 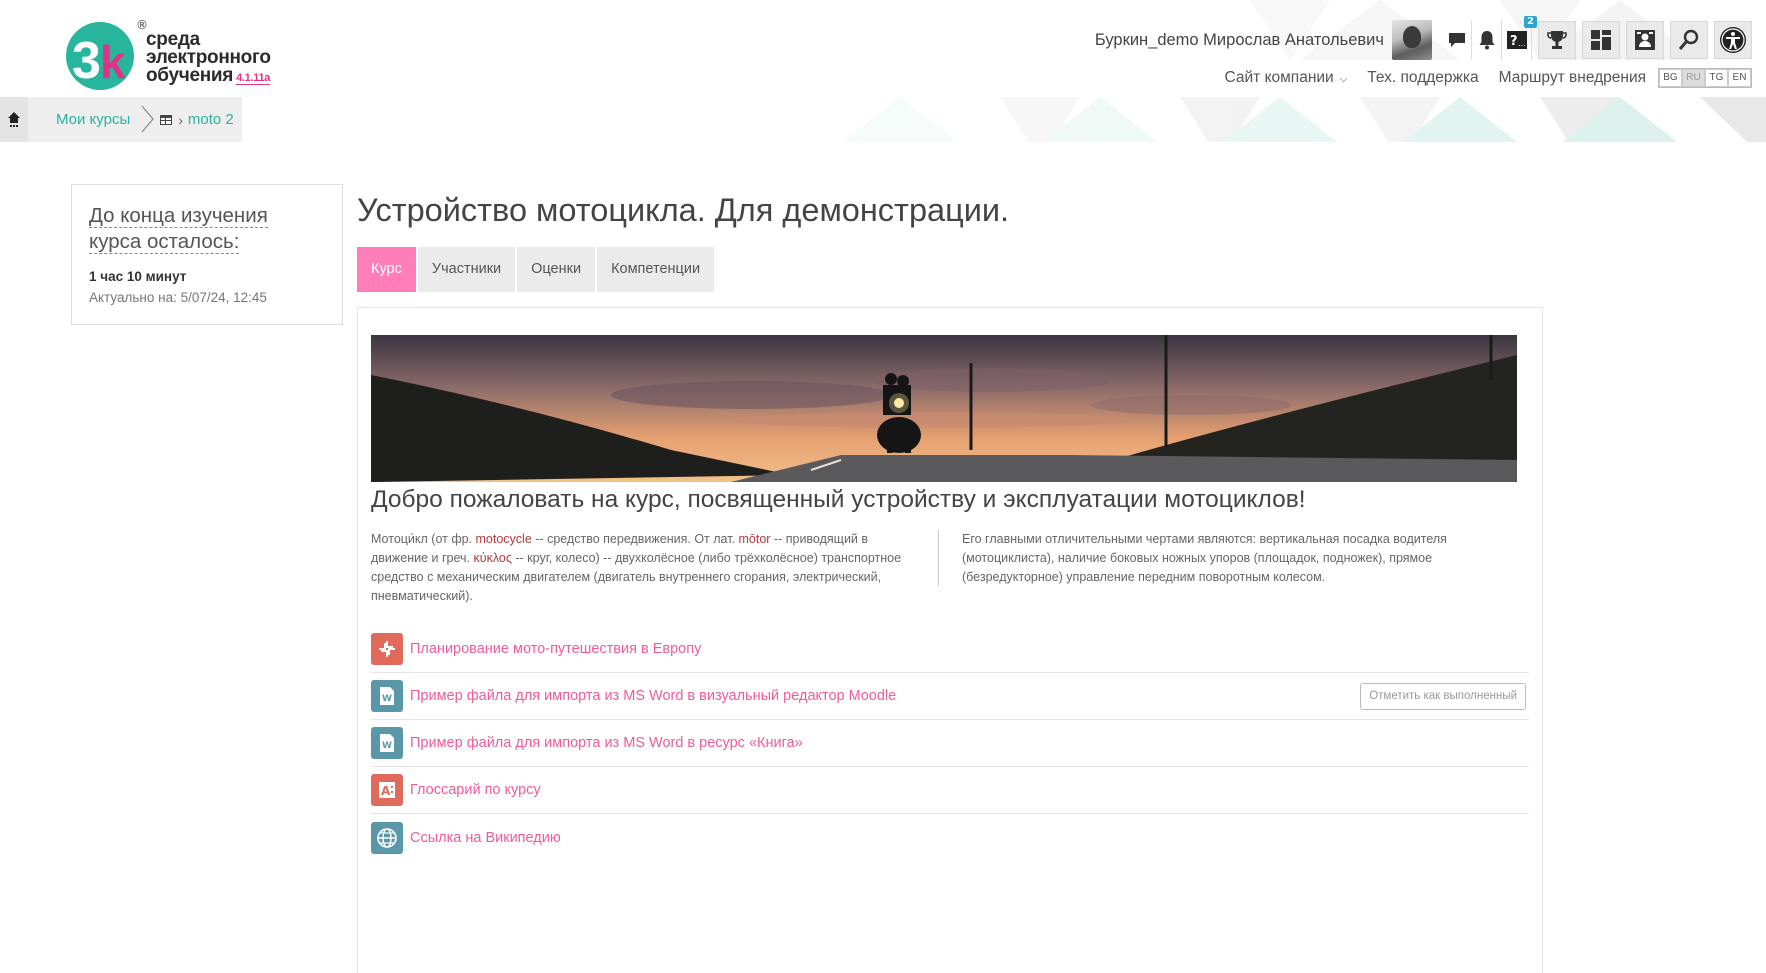 I want to click on tab-competencies: Компетенции, so click(x=656, y=269).